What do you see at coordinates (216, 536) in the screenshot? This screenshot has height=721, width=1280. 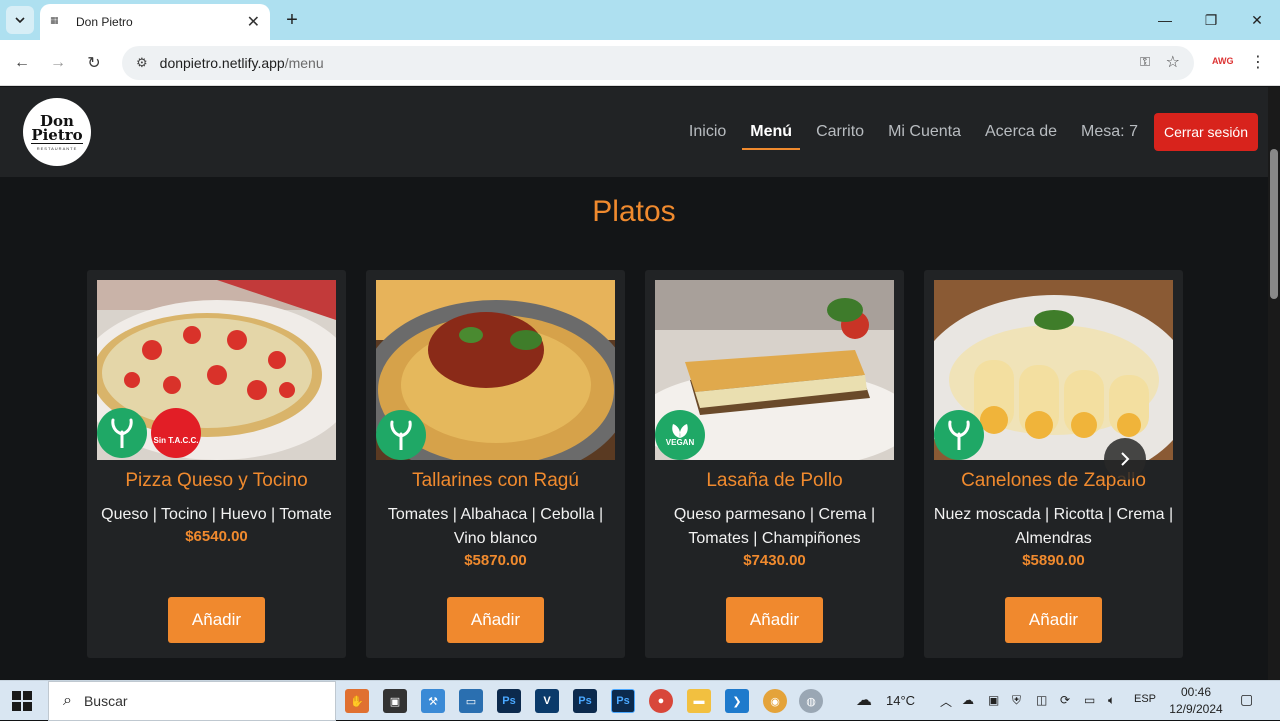 I see `dish-price: $6540.00` at bounding box center [216, 536].